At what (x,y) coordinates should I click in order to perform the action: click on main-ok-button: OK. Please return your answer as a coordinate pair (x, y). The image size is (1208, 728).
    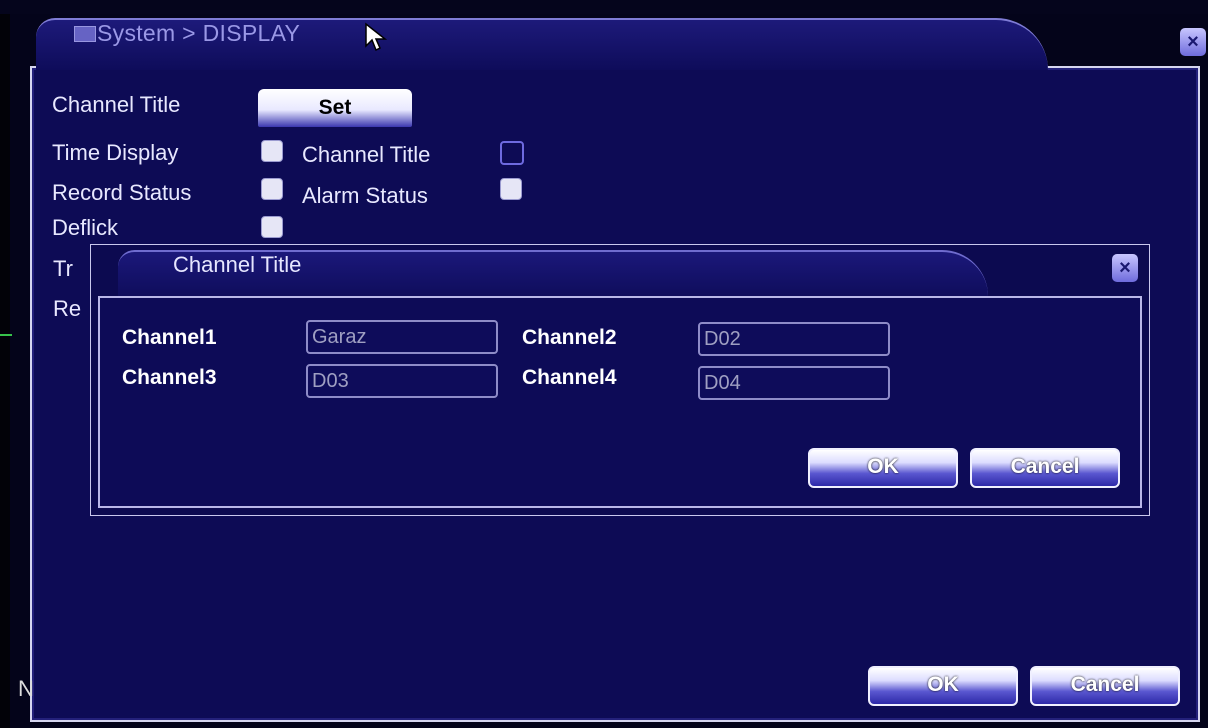
    Looking at the image, I should click on (943, 686).